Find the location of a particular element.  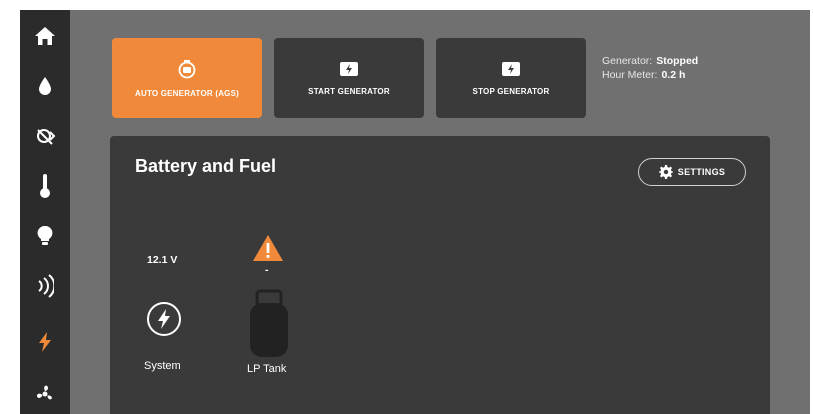

stop-generator-button: STOP GENERATOR is located at coordinates (511, 78).